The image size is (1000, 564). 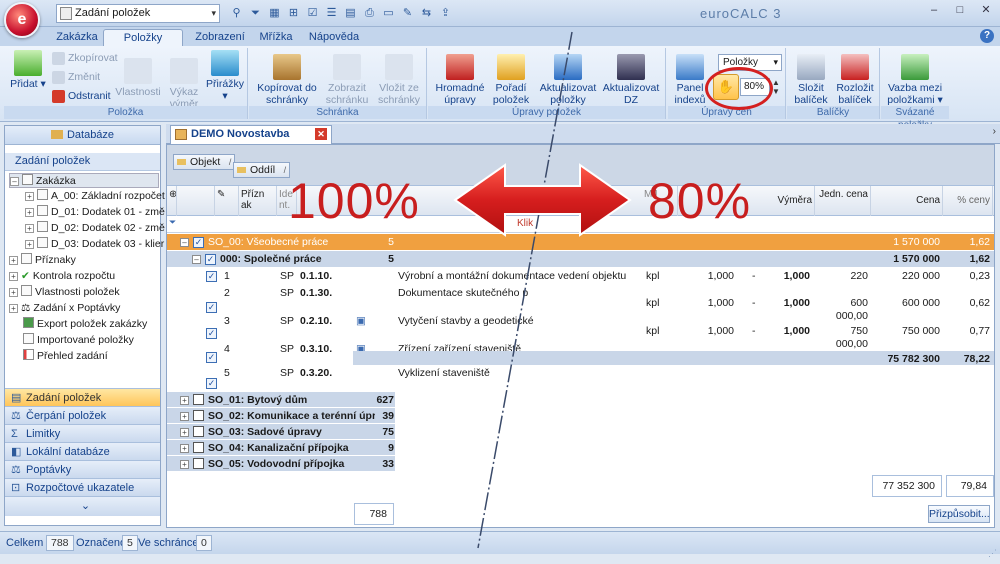 I want to click on tab-zakazka: Zakázka, so click(x=77, y=37).